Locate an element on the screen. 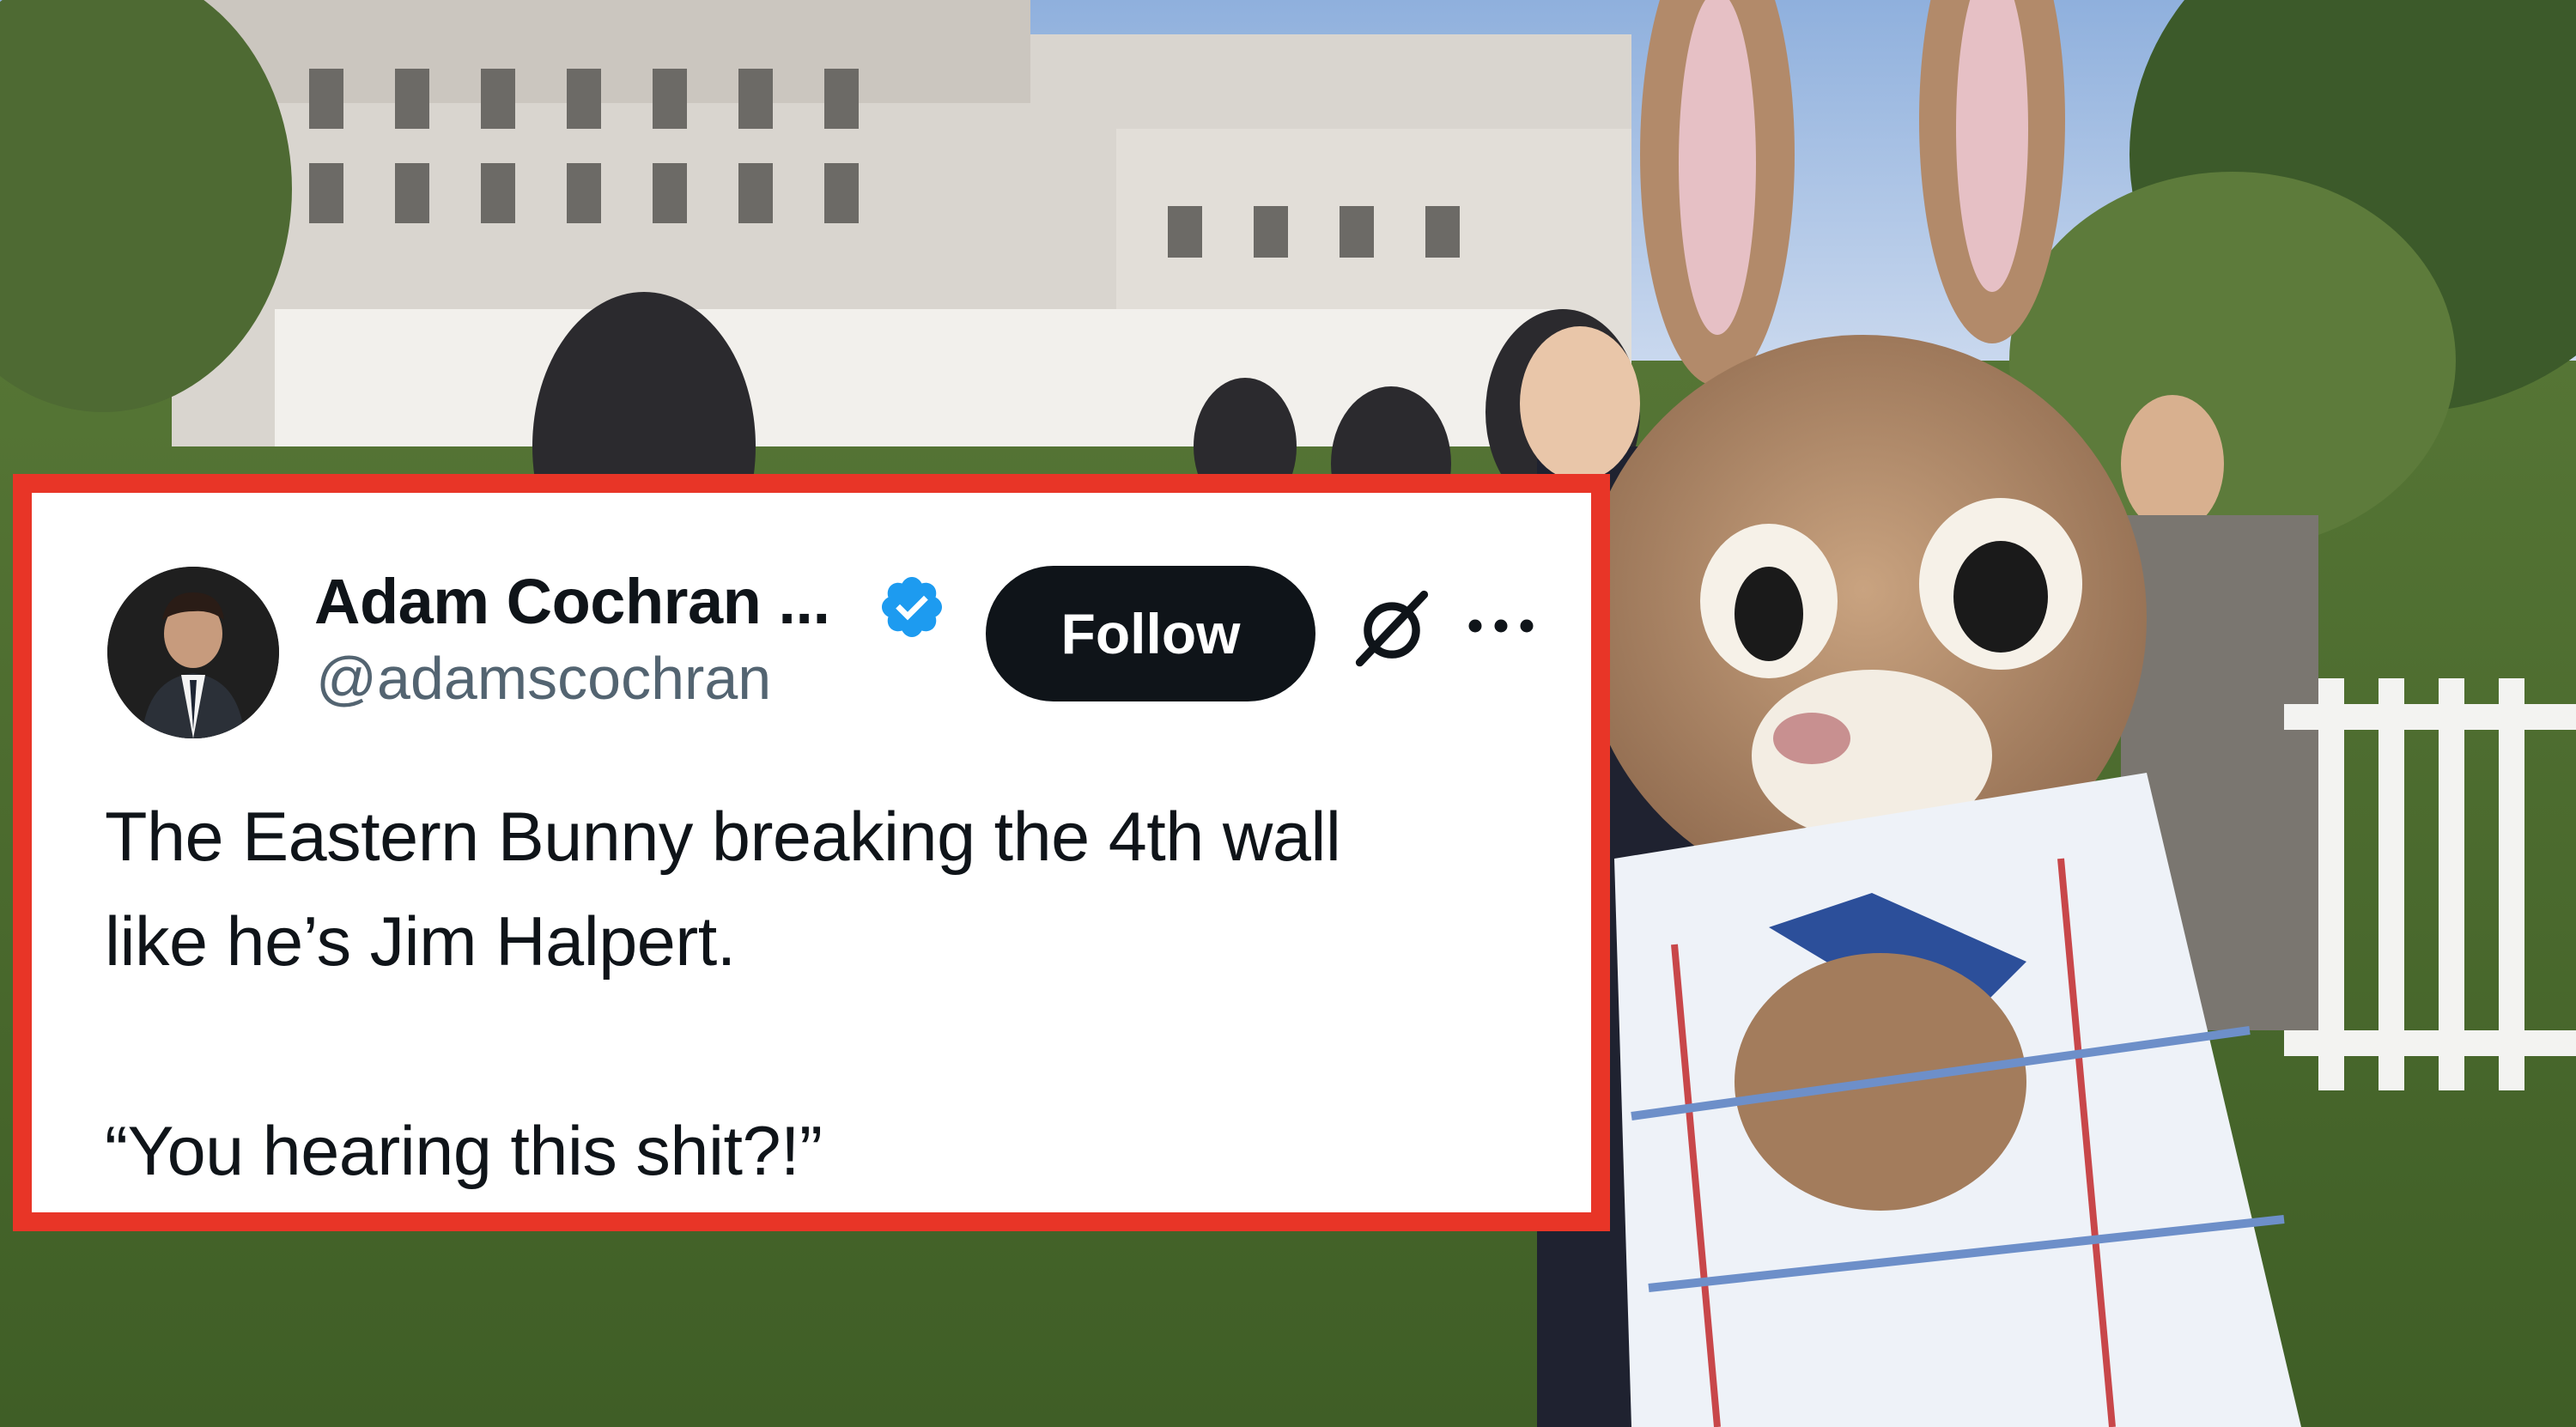 The image size is (2576, 1427). tweet-text-line: The Eastern Bunny breaking the 4th wall is located at coordinates (723, 837).